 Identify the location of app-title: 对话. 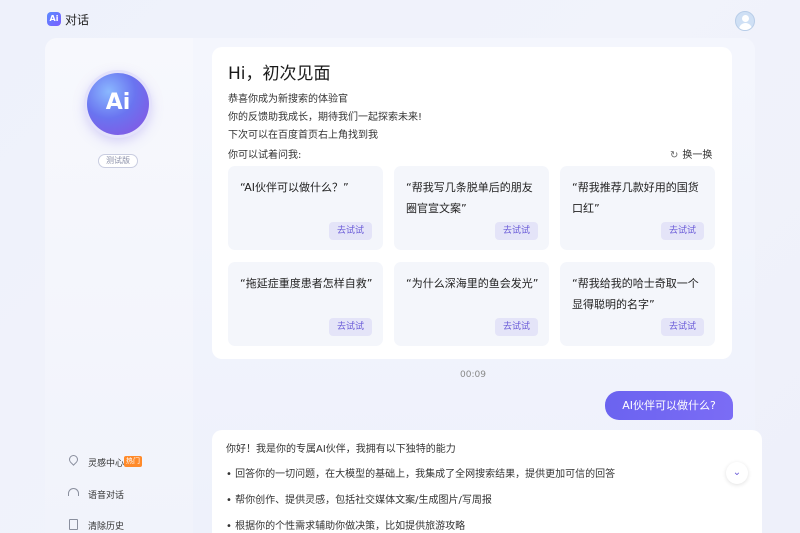
(77, 20).